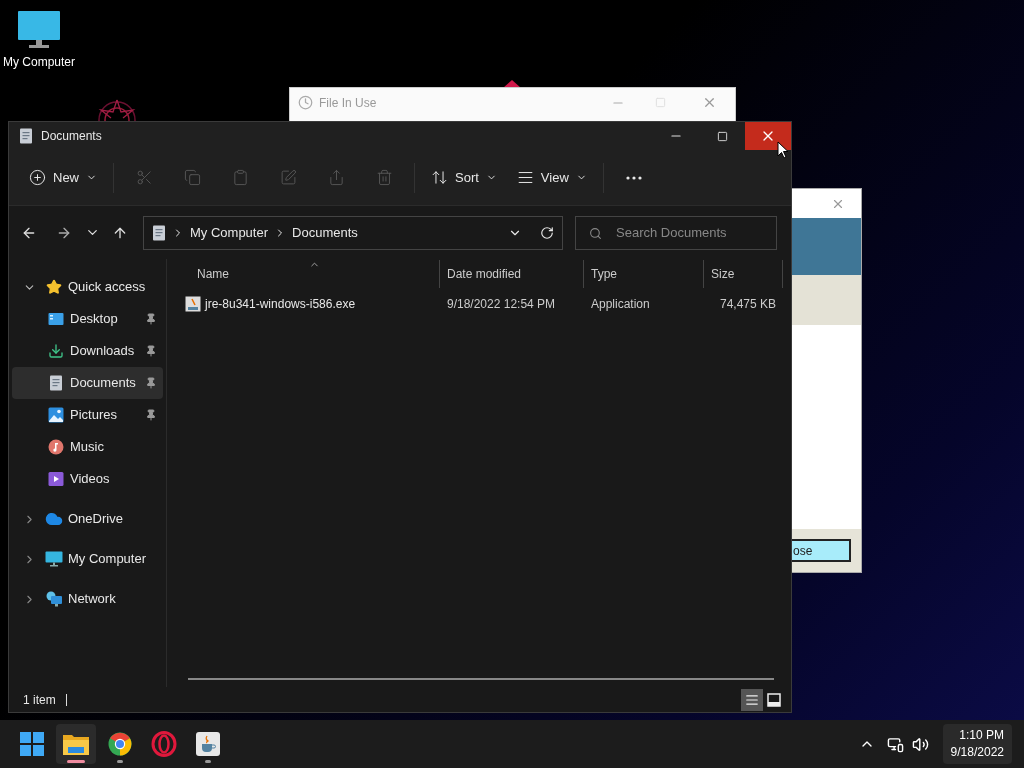 The height and width of the screenshot is (768, 1024). Describe the element at coordinates (117, 110) in the screenshot. I see `flower-drawing` at that location.